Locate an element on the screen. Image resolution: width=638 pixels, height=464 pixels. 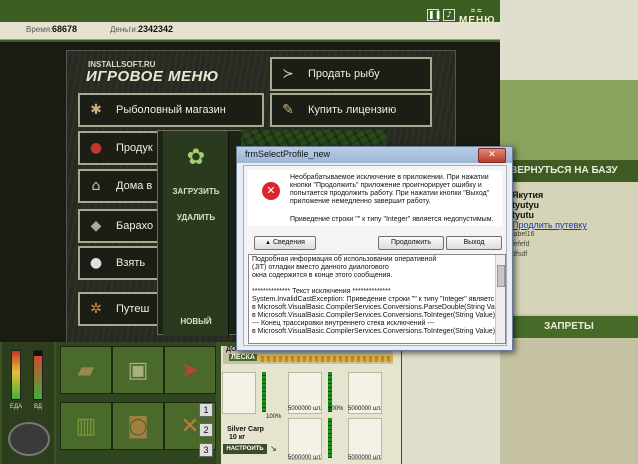
fish-weight: 10 кг is located at coordinates (237, 437).